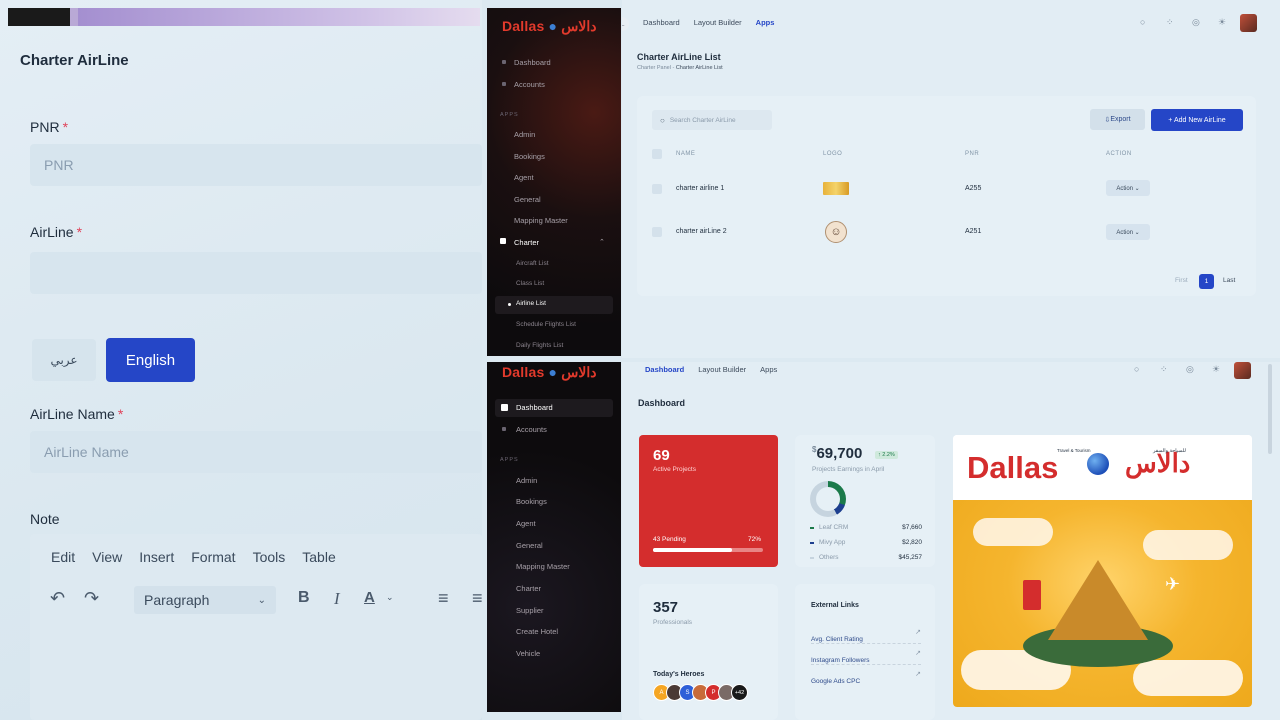 This screenshot has height=720, width=1280. What do you see at coordinates (57, 598) in the screenshot?
I see `undo-icon: ↶` at bounding box center [57, 598].